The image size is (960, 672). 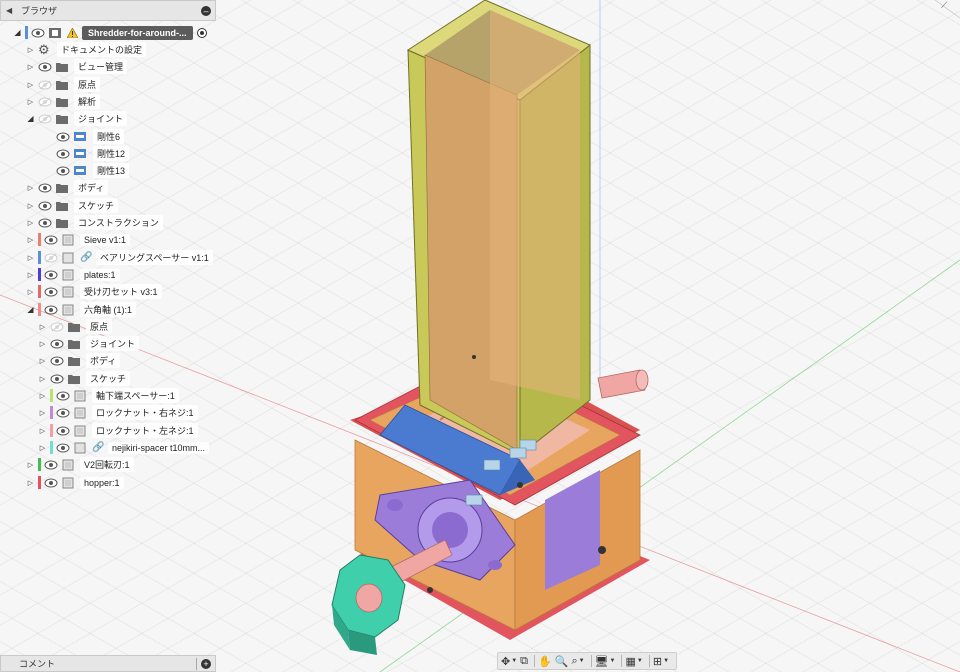 I want to click on add-comment-icon: +, so click(x=206, y=664).